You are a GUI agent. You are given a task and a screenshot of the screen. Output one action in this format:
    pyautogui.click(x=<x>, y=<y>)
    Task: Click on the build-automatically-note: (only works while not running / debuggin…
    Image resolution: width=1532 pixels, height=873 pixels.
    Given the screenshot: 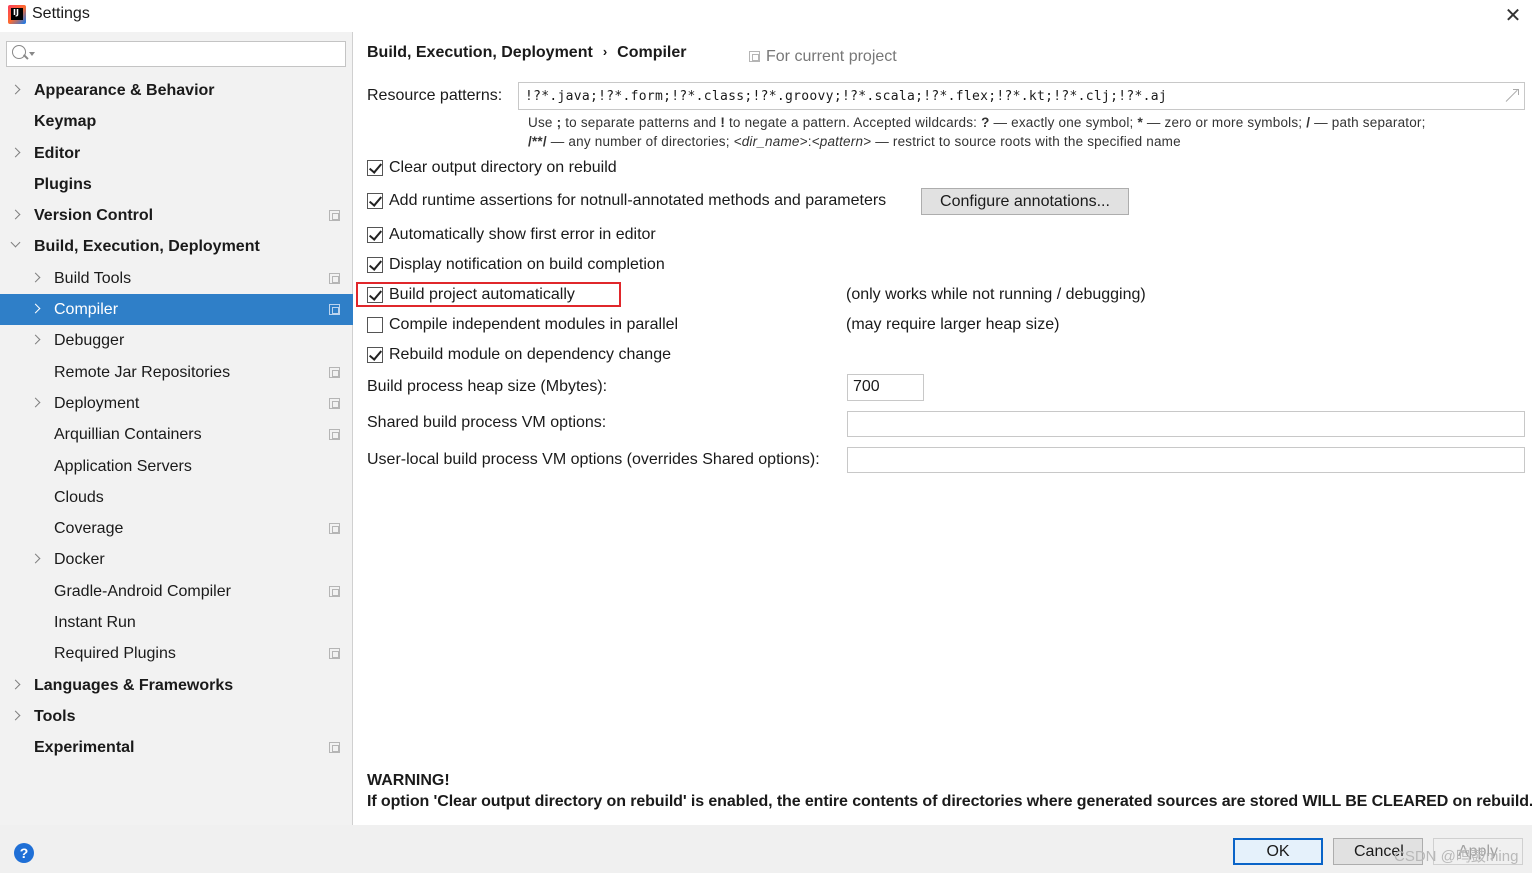 What is the action you would take?
    pyautogui.click(x=996, y=294)
    